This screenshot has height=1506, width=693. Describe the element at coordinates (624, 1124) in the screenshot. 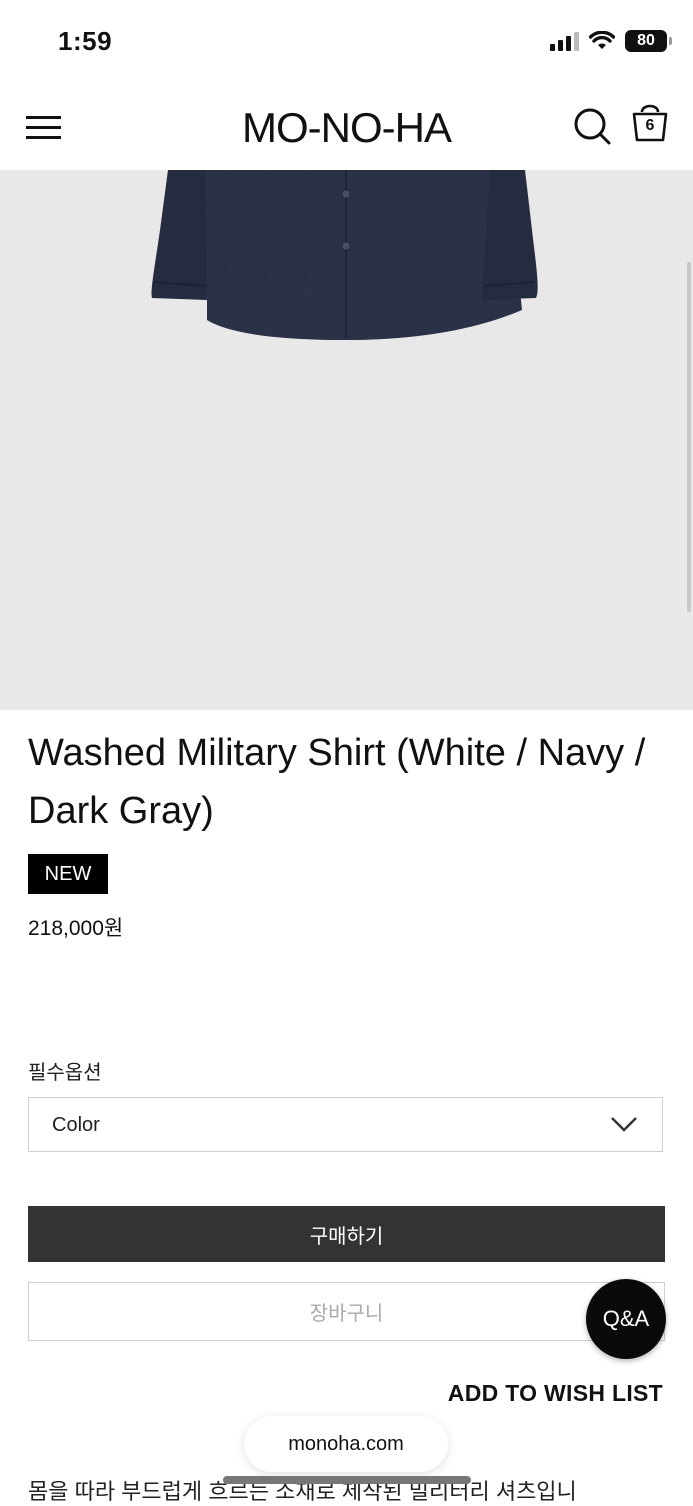

I see `chevron-down-icon` at that location.